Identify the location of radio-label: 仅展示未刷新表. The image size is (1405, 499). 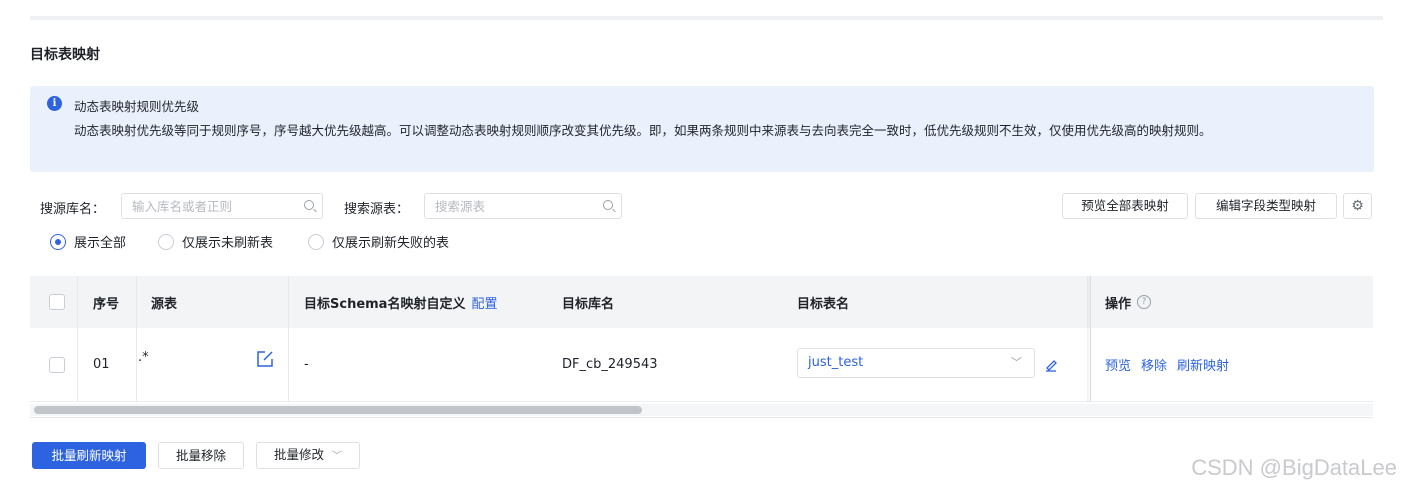
(228, 243).